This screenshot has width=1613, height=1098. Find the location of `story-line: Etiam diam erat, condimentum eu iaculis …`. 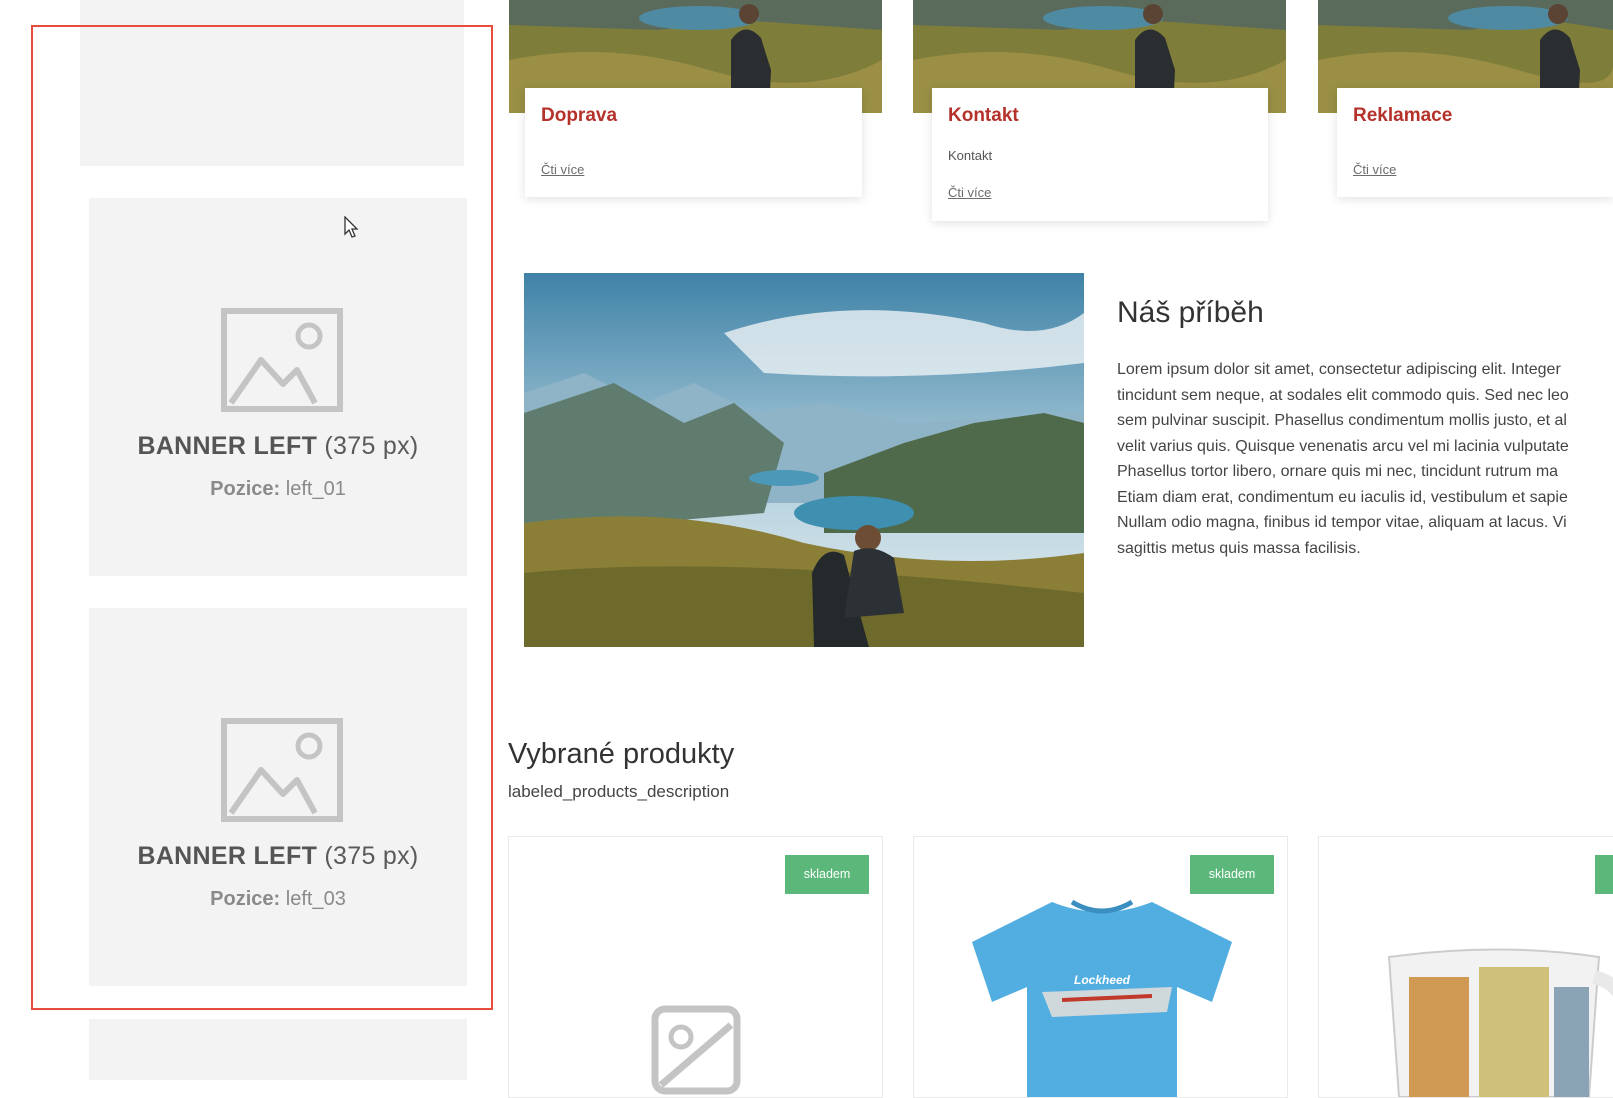

story-line: Etiam diam erat, condimentum eu iaculis … is located at coordinates (1342, 497).